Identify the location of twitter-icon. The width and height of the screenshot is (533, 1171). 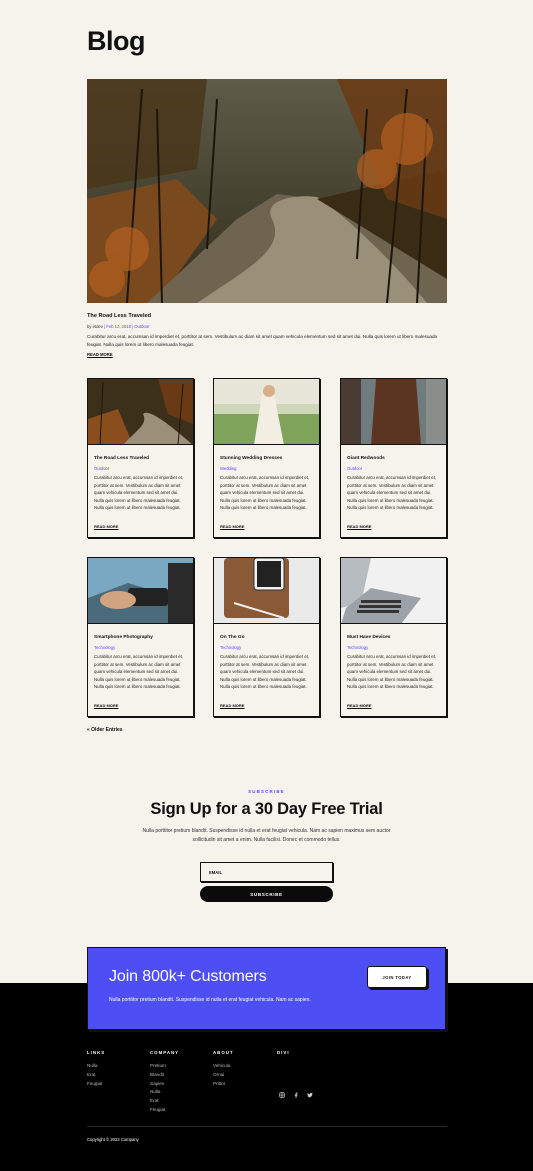
(310, 1095).